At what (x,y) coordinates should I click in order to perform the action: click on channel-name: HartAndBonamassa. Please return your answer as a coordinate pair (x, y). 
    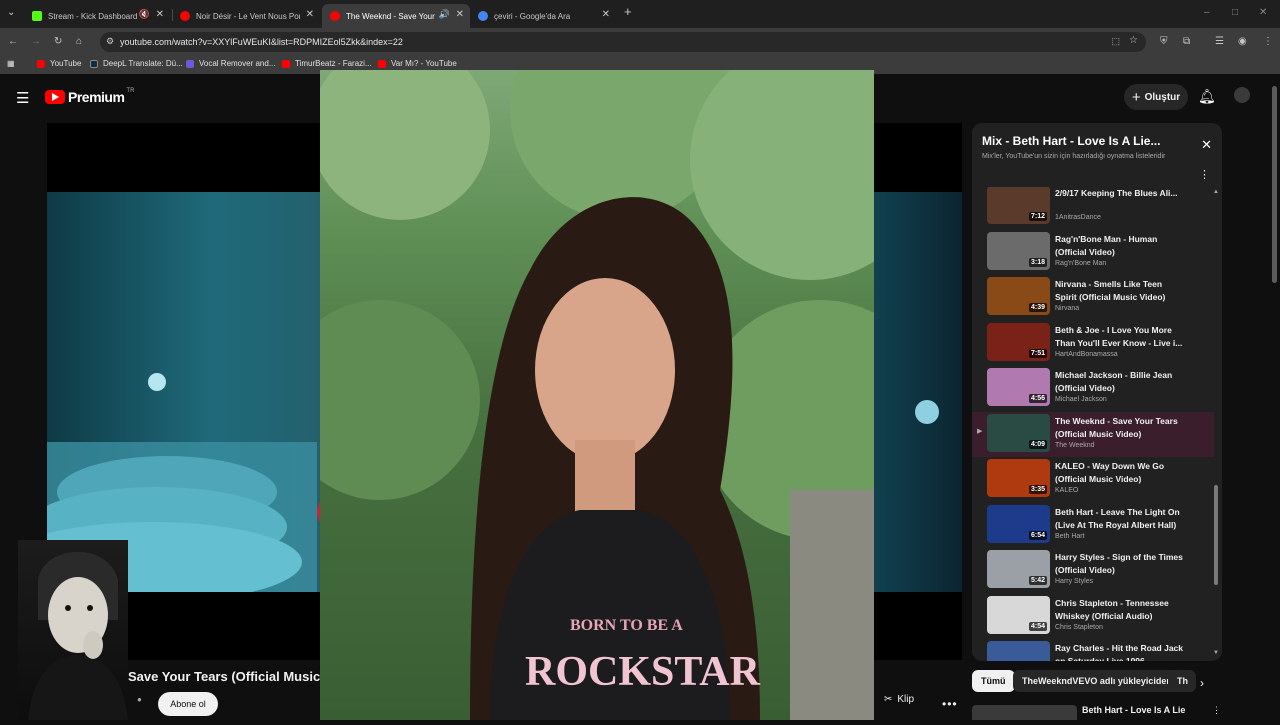
    Looking at the image, I should click on (1086, 354).